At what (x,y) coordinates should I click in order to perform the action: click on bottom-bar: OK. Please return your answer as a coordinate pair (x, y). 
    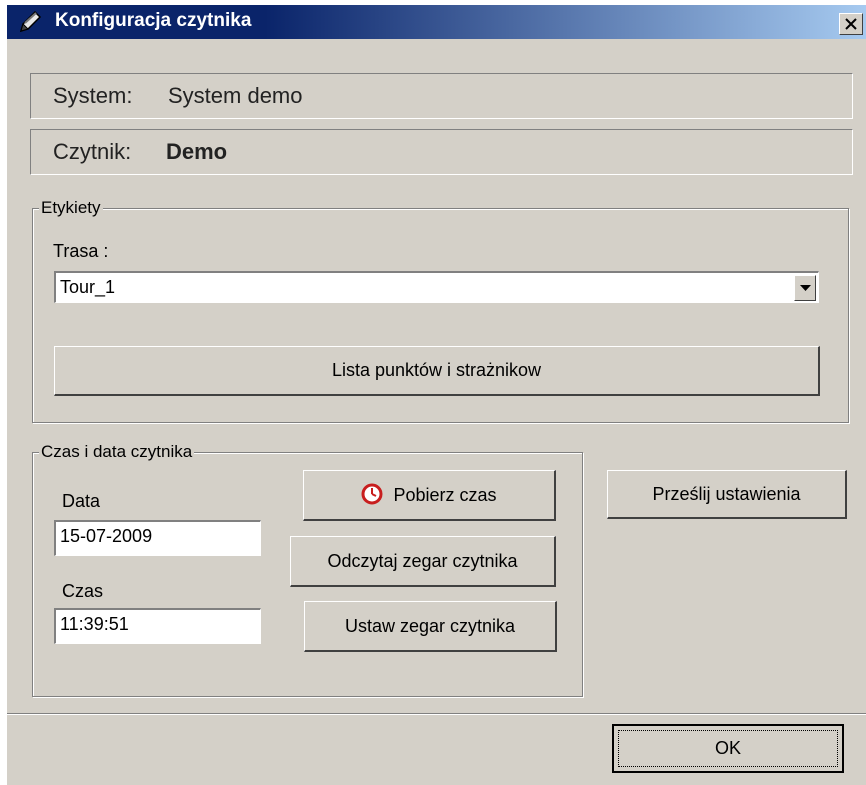
    Looking at the image, I should click on (436, 749).